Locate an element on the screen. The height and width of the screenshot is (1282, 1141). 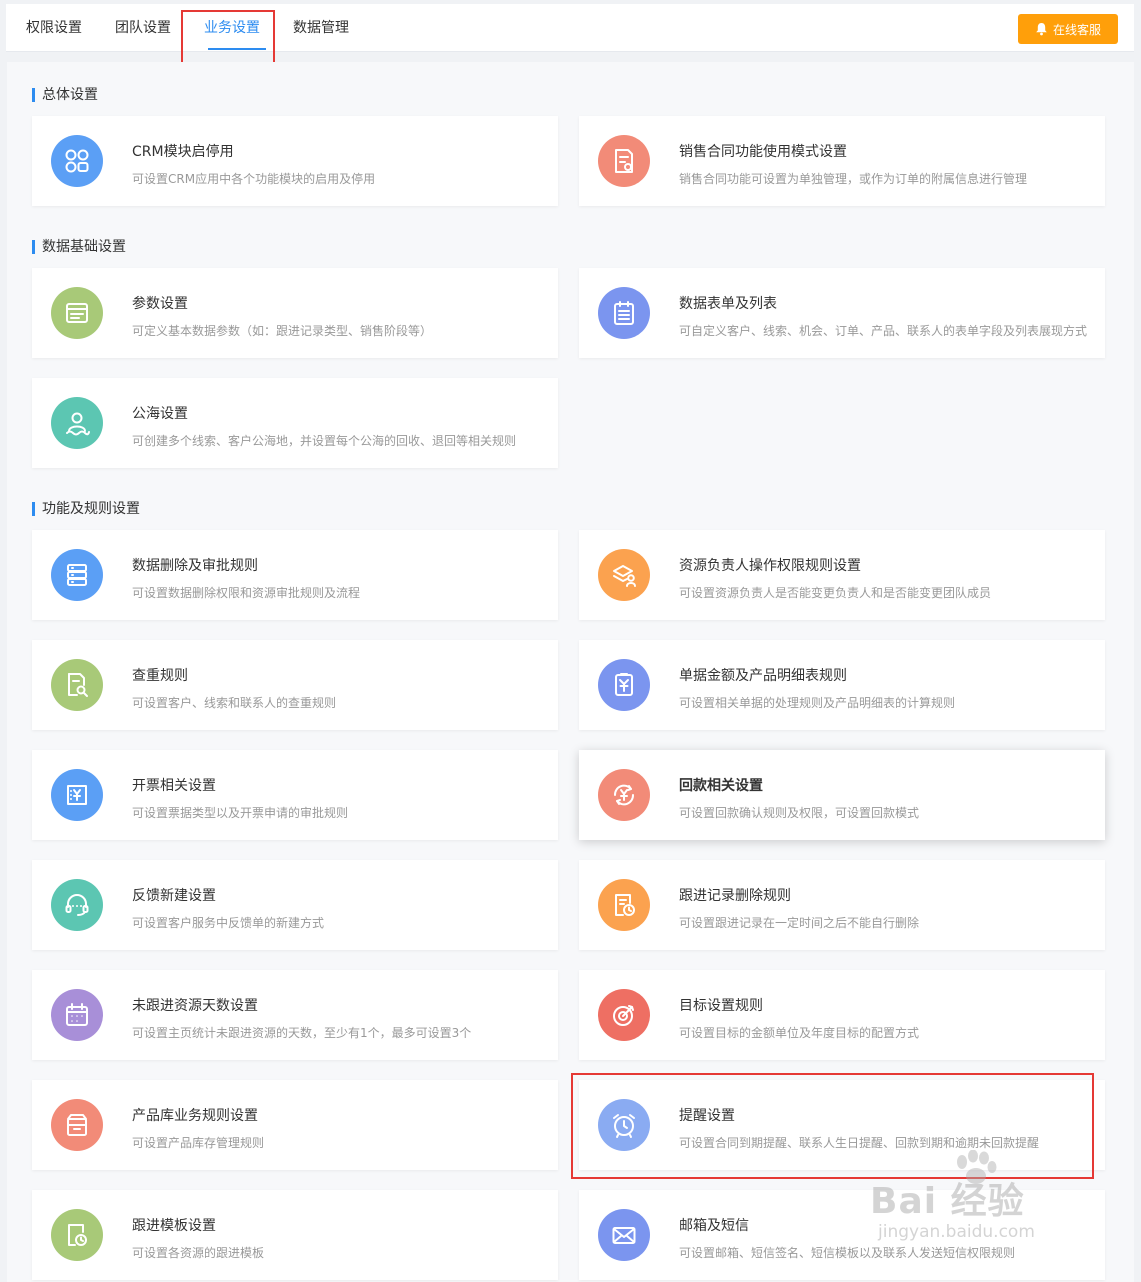
card-description: 可设置回款确认规则及权限，可设置回款模式 is located at coordinates (799, 813).